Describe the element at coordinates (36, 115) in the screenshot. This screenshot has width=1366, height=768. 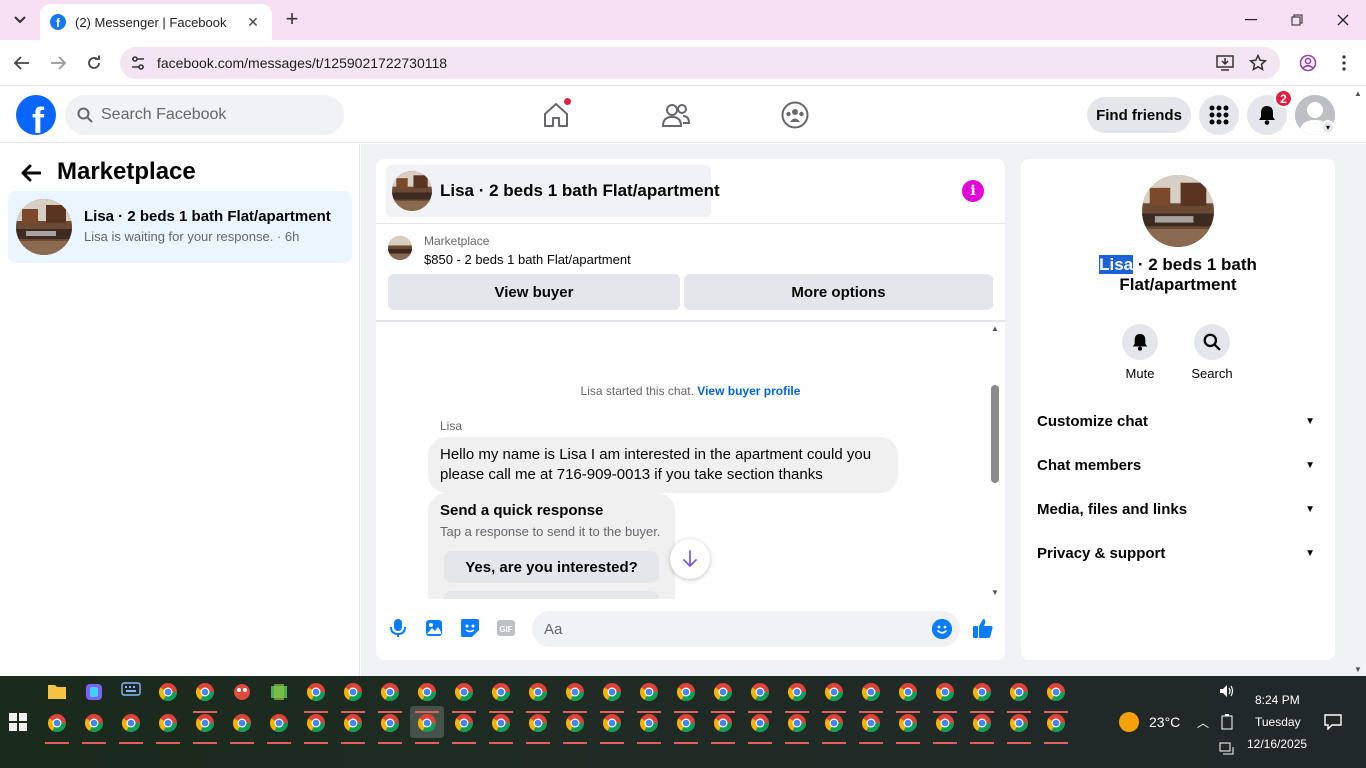
I see `facebook-logo-icon: f` at that location.